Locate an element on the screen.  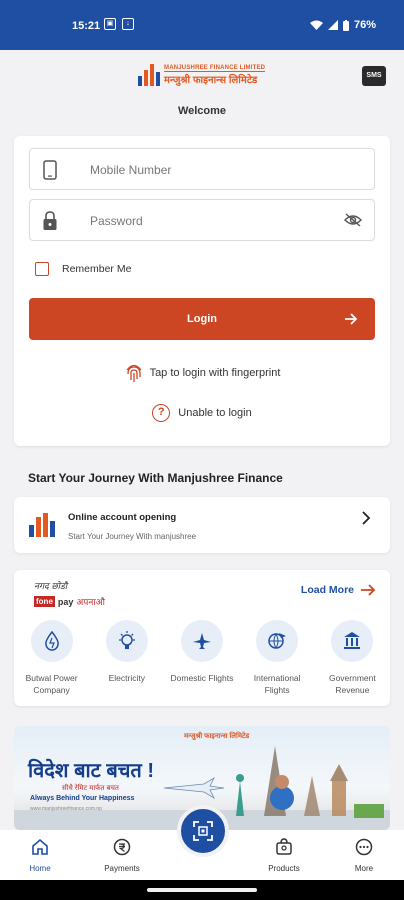
brand-logo-icon is located at coordinates (42, 525).